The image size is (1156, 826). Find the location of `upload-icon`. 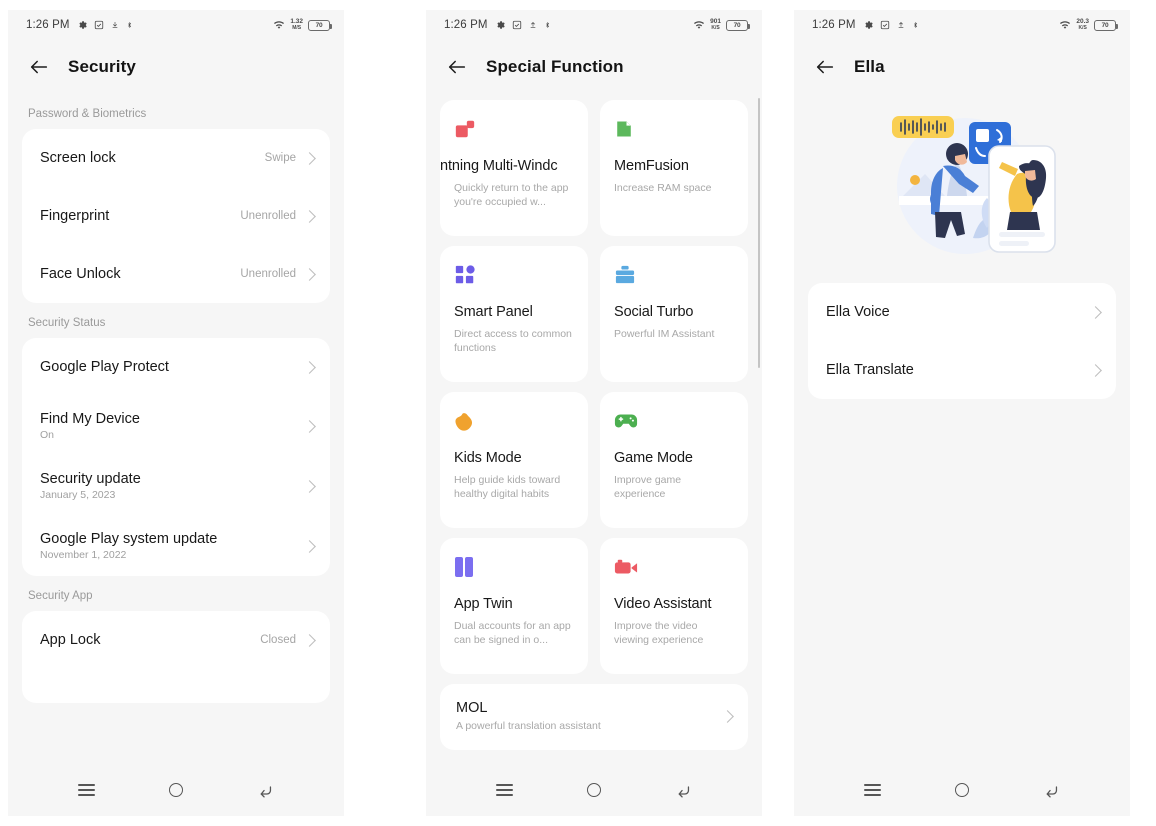

upload-icon is located at coordinates (901, 25).